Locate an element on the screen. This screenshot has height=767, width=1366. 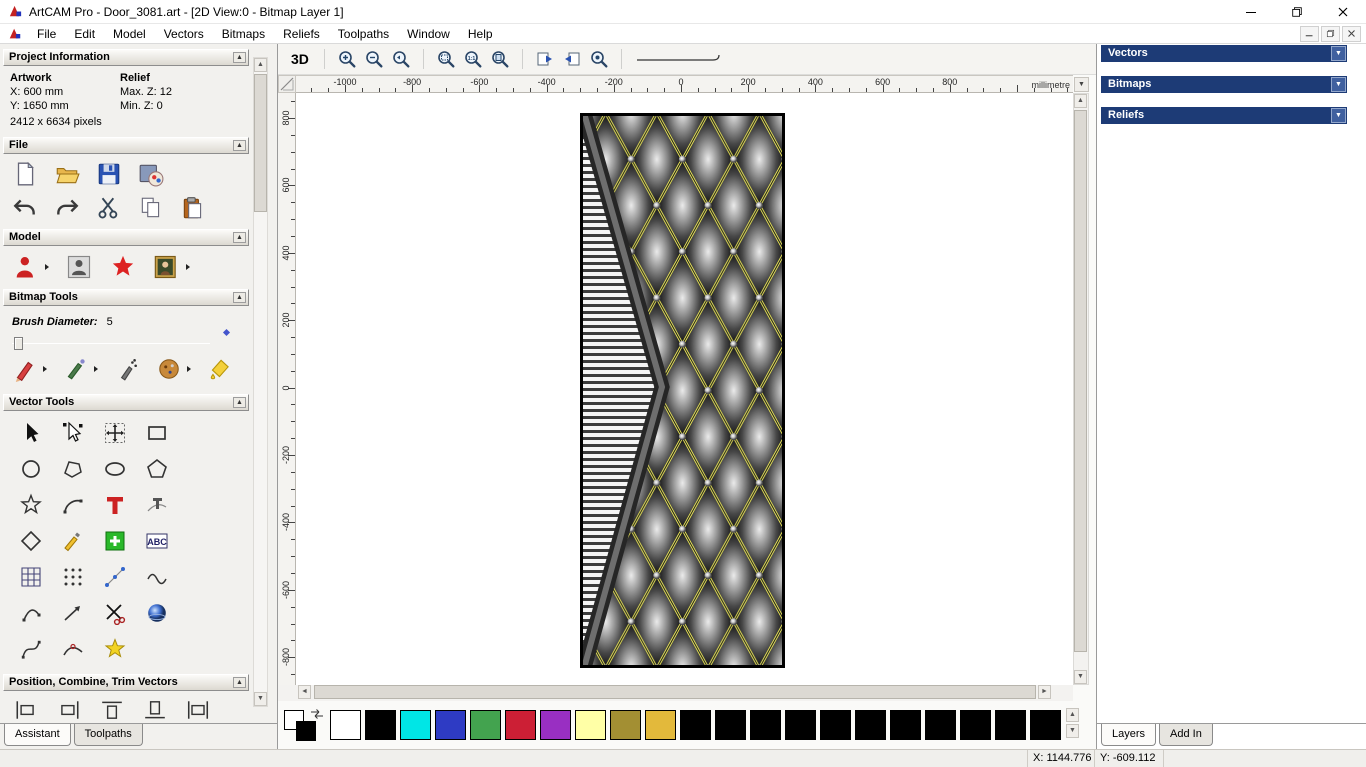
slider-track is located at coordinates (111, 343).